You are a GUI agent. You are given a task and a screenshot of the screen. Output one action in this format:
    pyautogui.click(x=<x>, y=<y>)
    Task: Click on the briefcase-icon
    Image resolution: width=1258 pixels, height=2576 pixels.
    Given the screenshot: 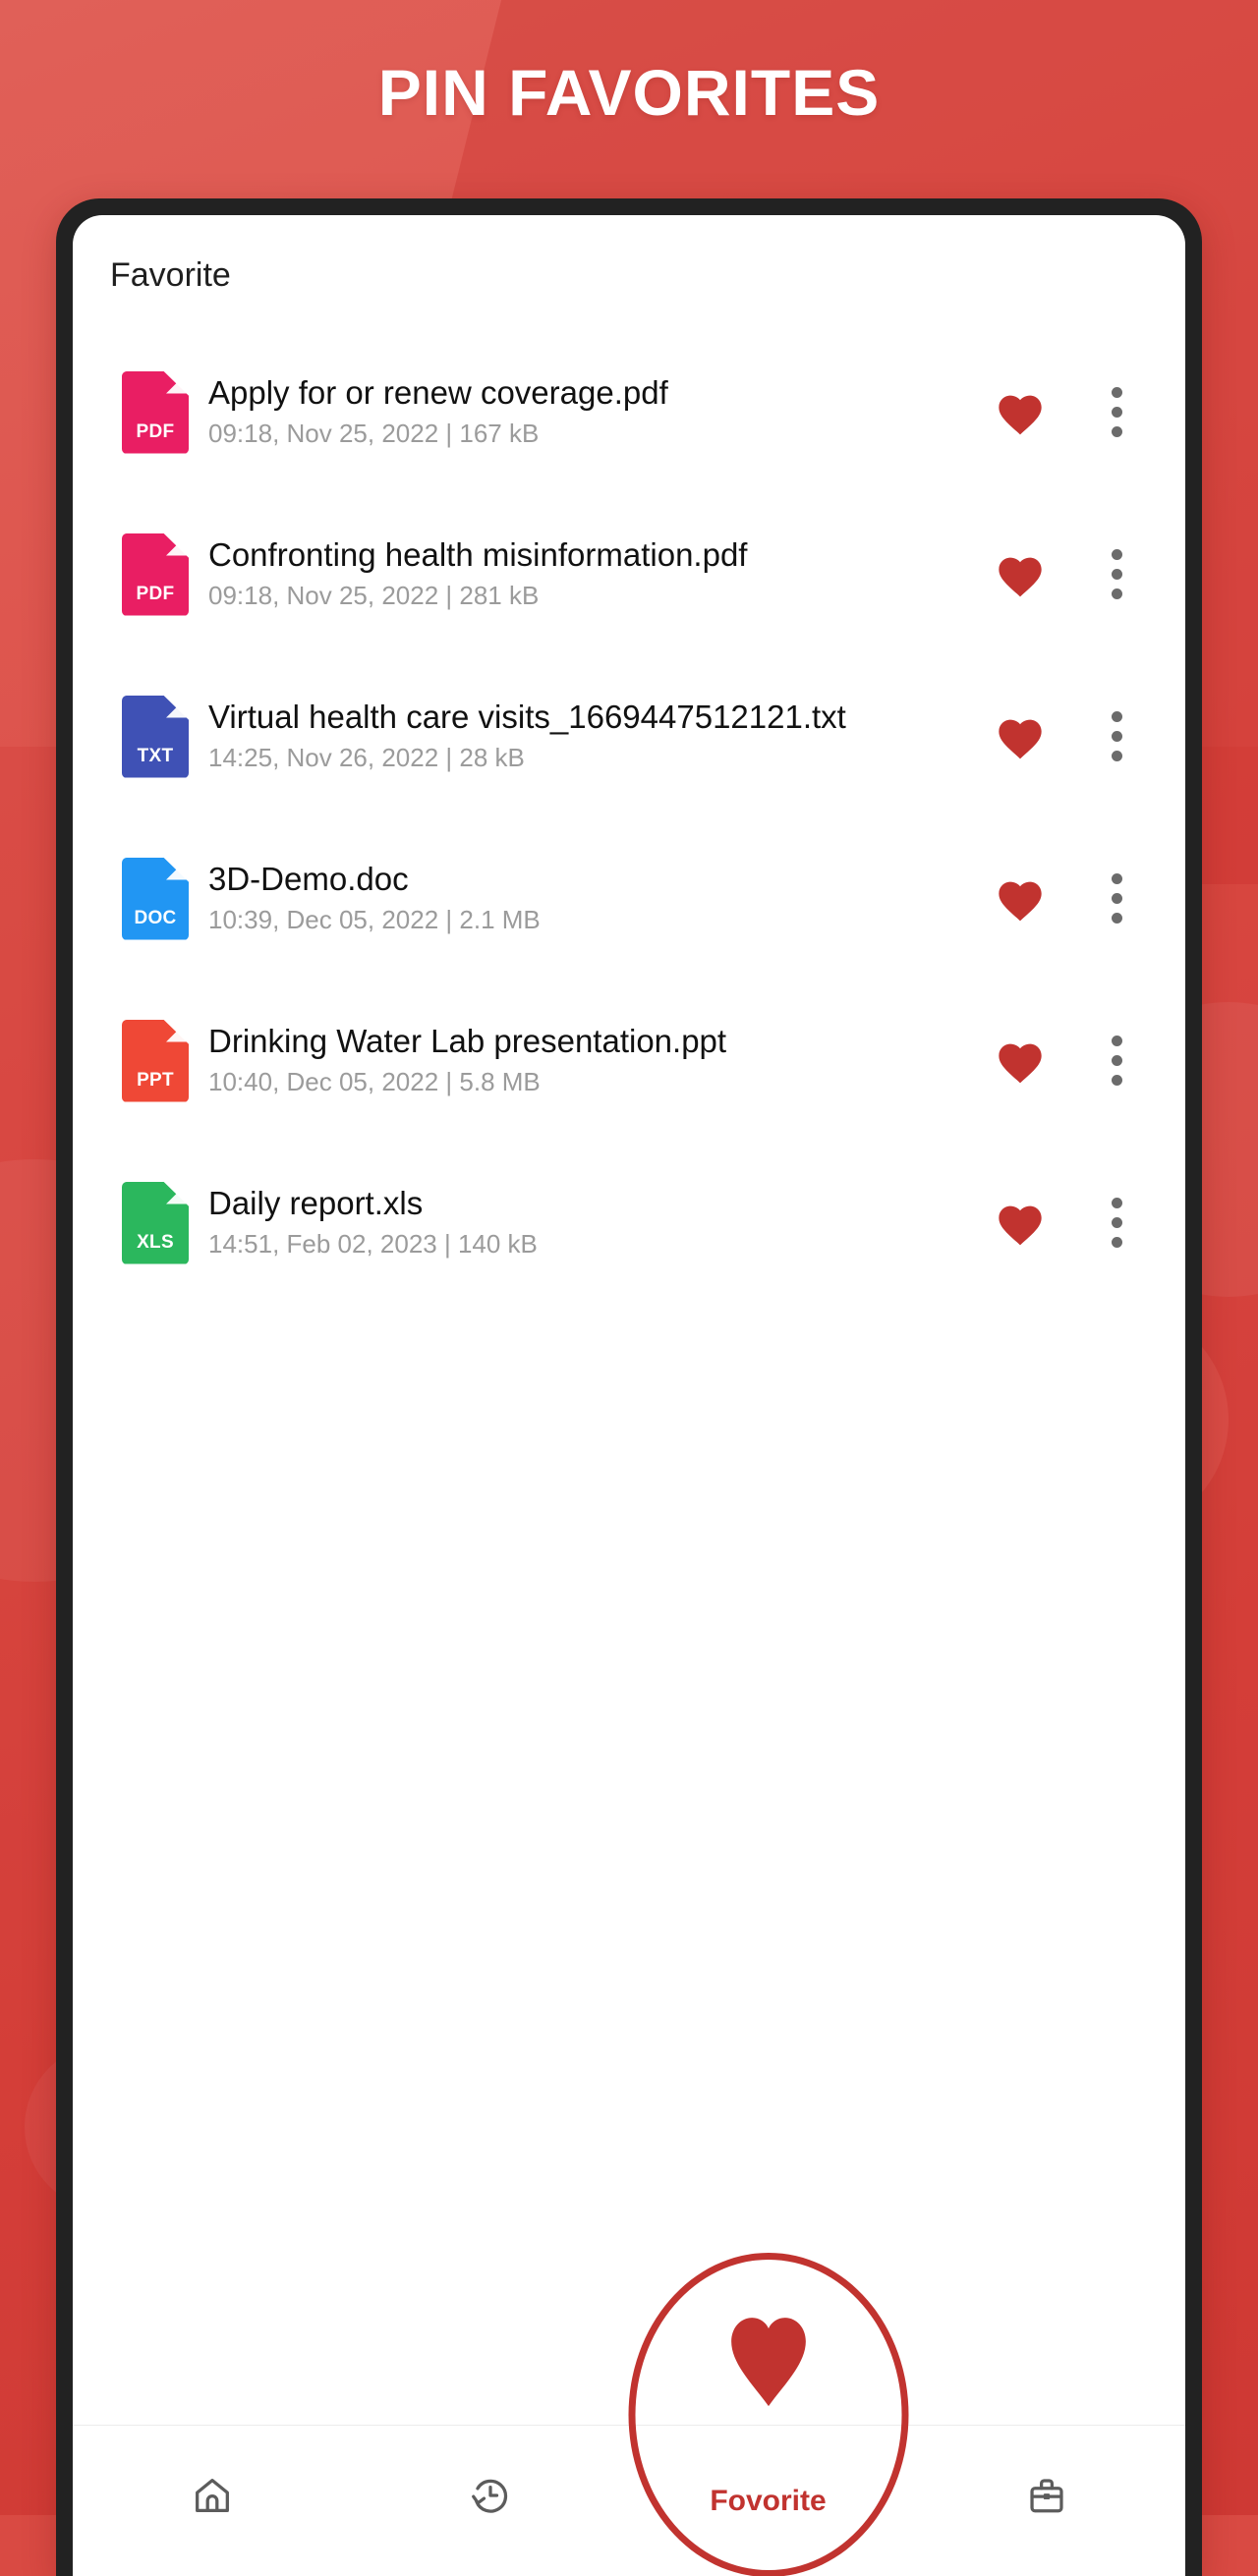 What is the action you would take?
    pyautogui.click(x=1046, y=2498)
    